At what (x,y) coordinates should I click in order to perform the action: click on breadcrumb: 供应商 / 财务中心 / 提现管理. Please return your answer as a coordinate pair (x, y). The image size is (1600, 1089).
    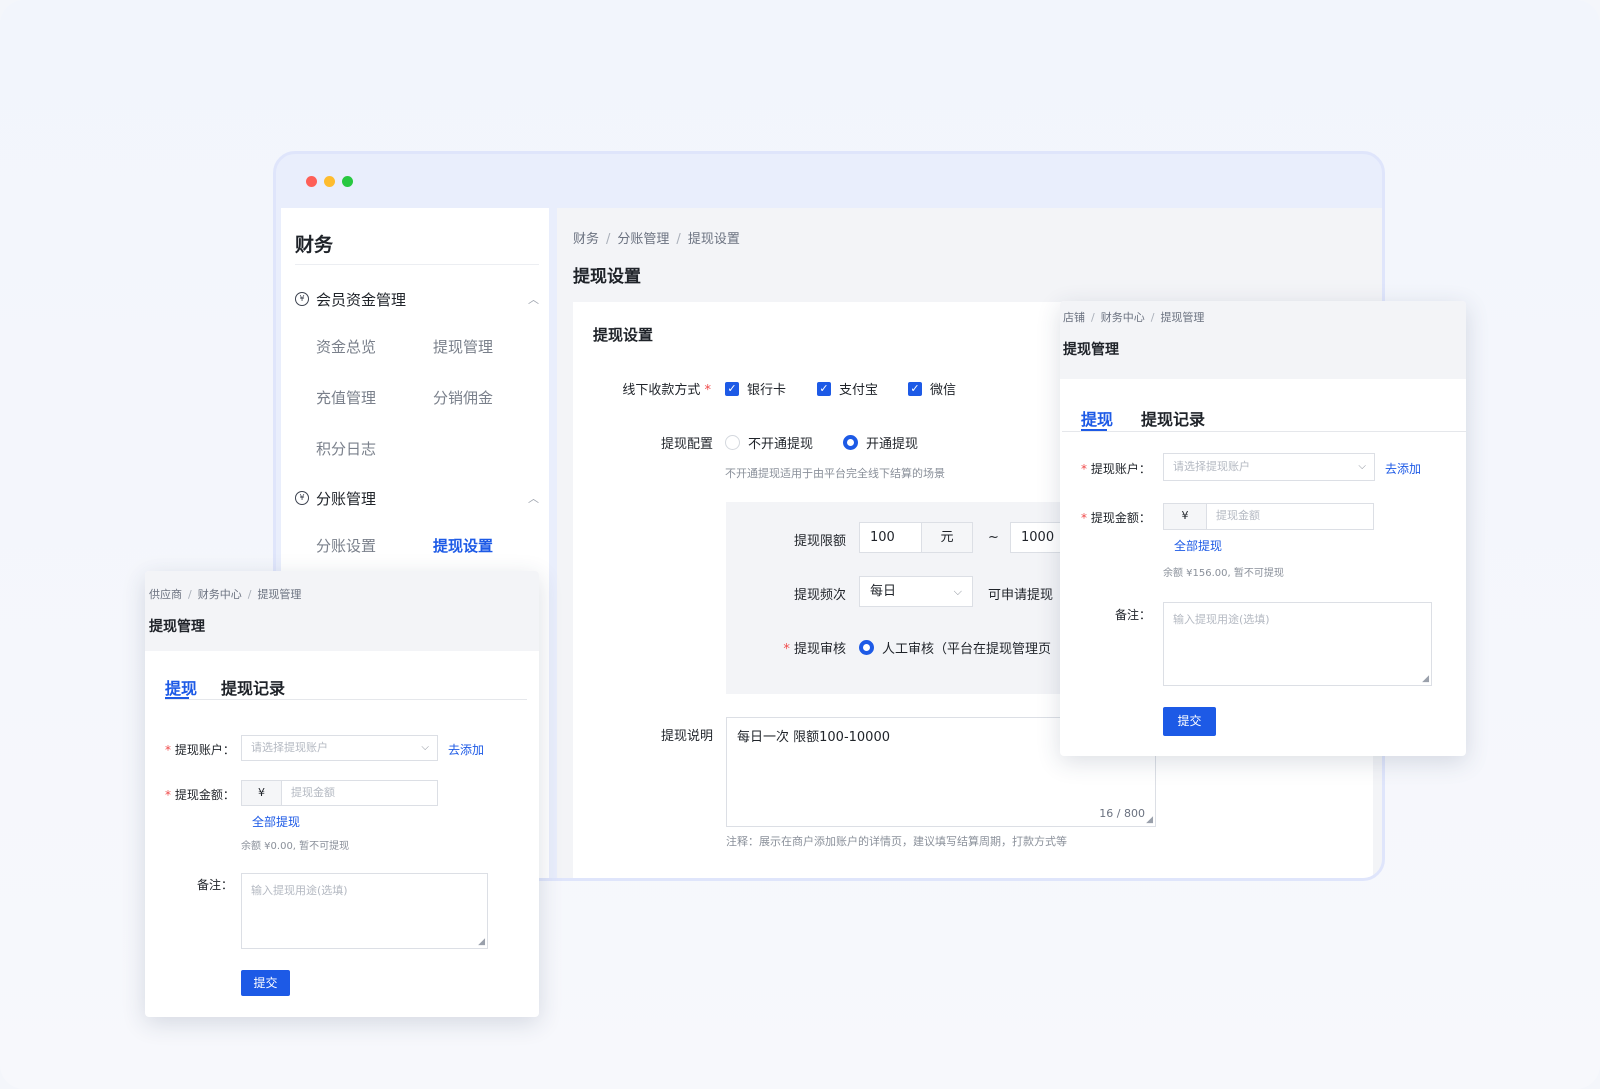
    Looking at the image, I should click on (225, 594).